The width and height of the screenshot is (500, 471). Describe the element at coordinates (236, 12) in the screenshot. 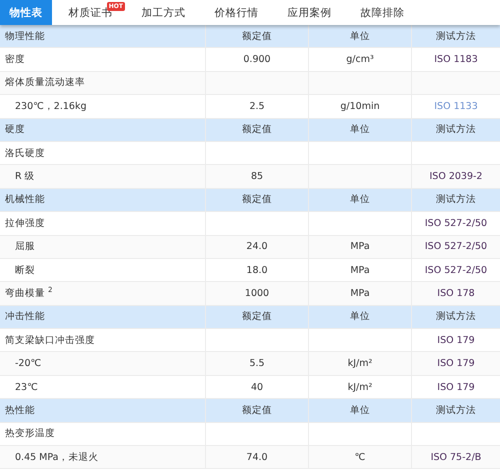

I see `tab: 价格行情` at that location.